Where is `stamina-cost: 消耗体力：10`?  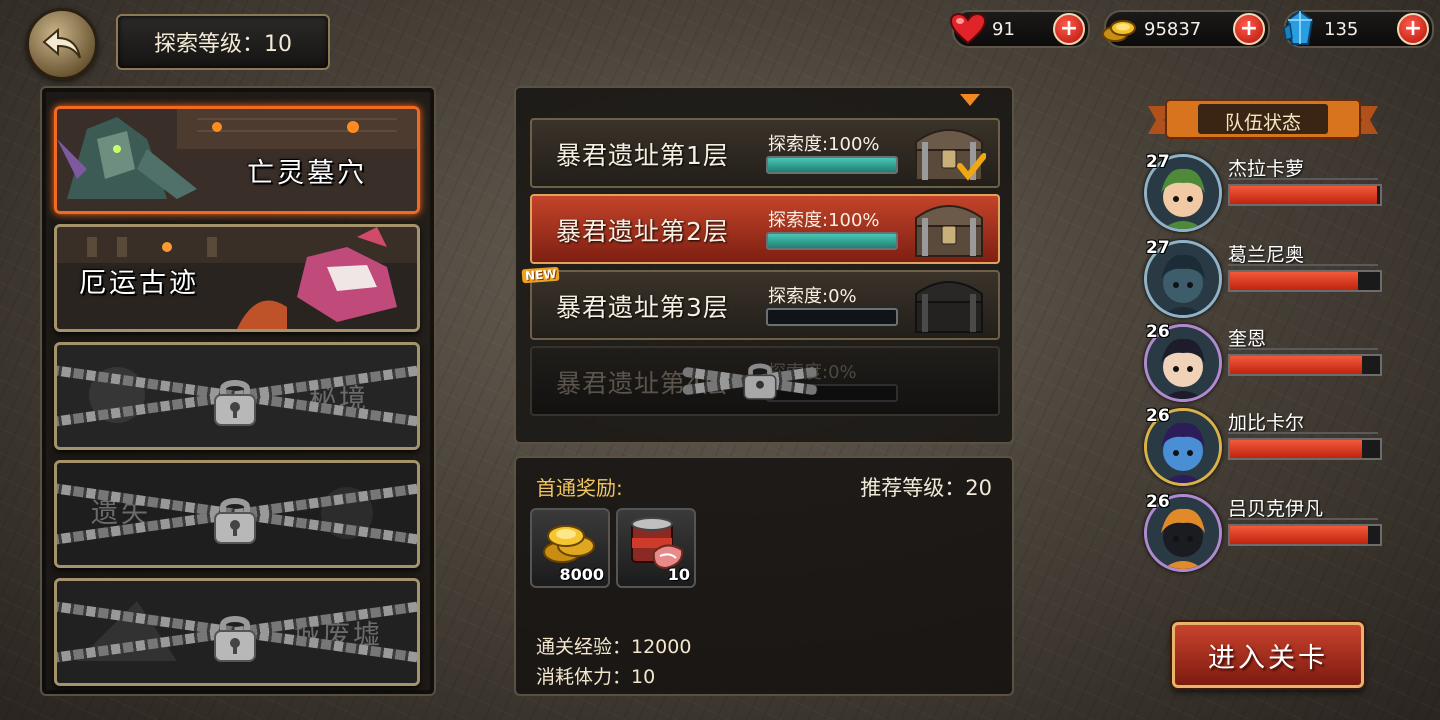 stamina-cost: 消耗体力：10 is located at coordinates (596, 677).